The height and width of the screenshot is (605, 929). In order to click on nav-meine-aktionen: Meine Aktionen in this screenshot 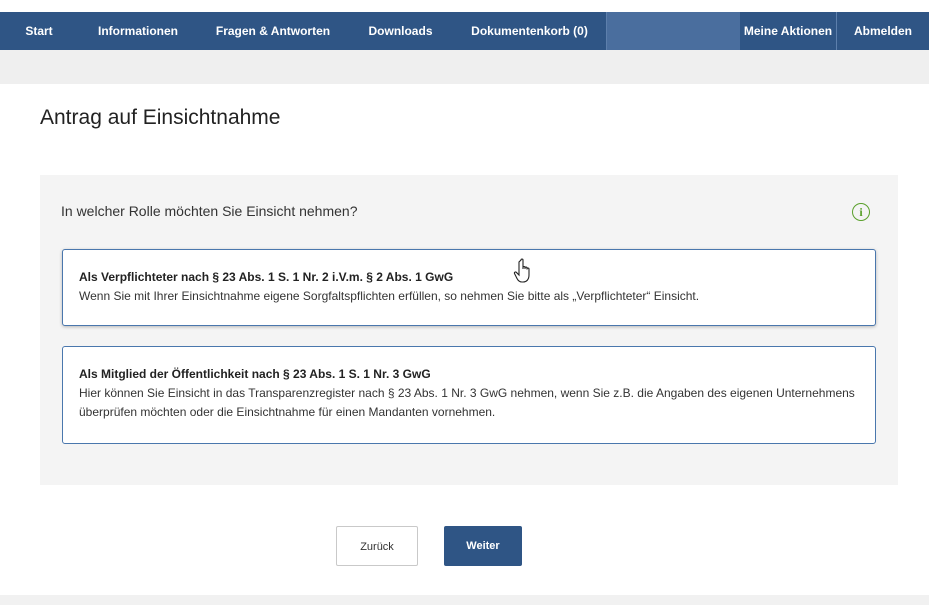, I will do `click(788, 31)`.